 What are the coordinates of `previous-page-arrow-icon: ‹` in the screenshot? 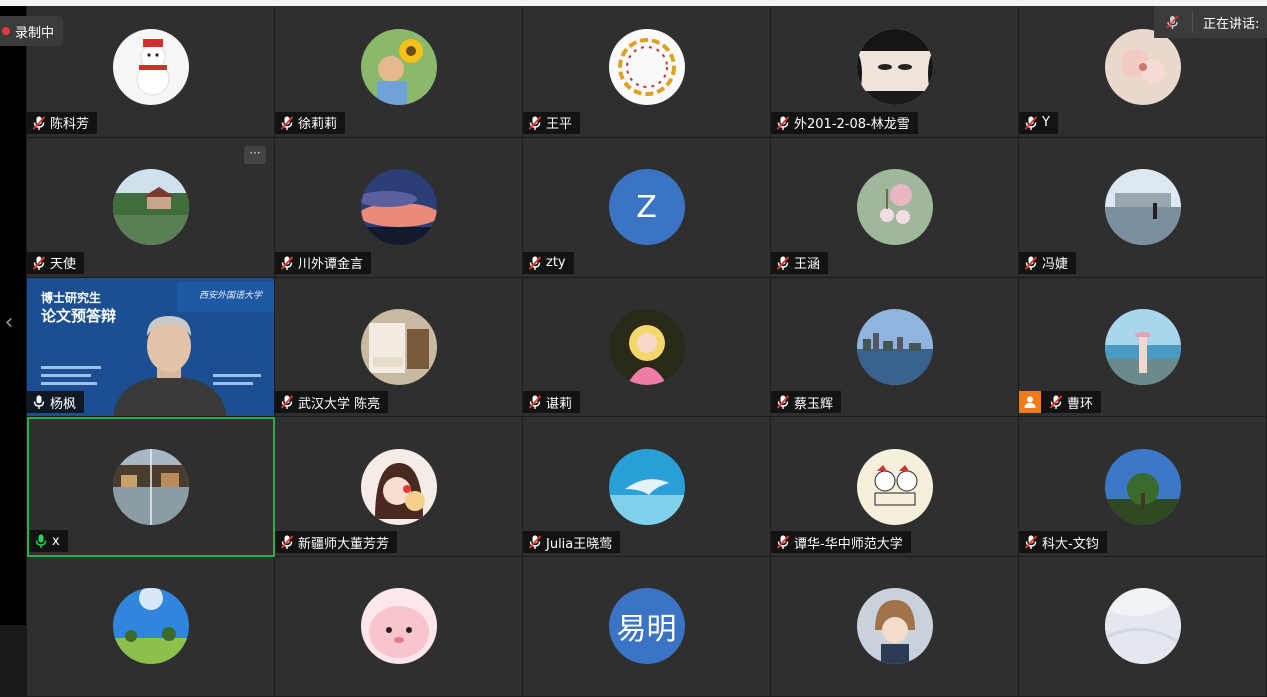 It's located at (9, 323).